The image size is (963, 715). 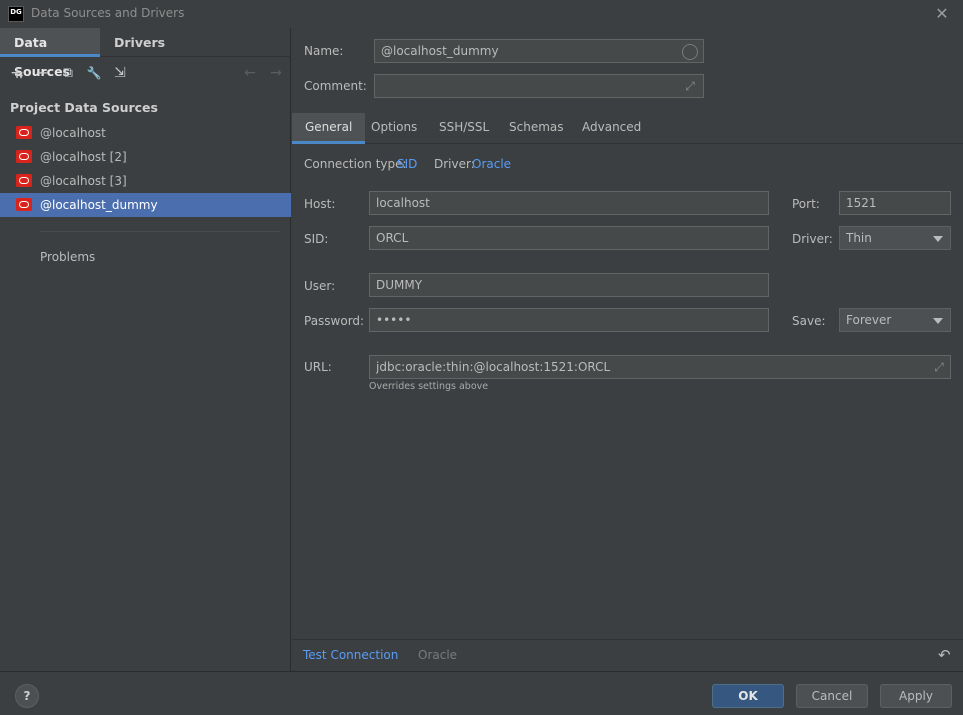 What do you see at coordinates (355, 164) in the screenshot?
I see `connection-type-label: Connection type:` at bounding box center [355, 164].